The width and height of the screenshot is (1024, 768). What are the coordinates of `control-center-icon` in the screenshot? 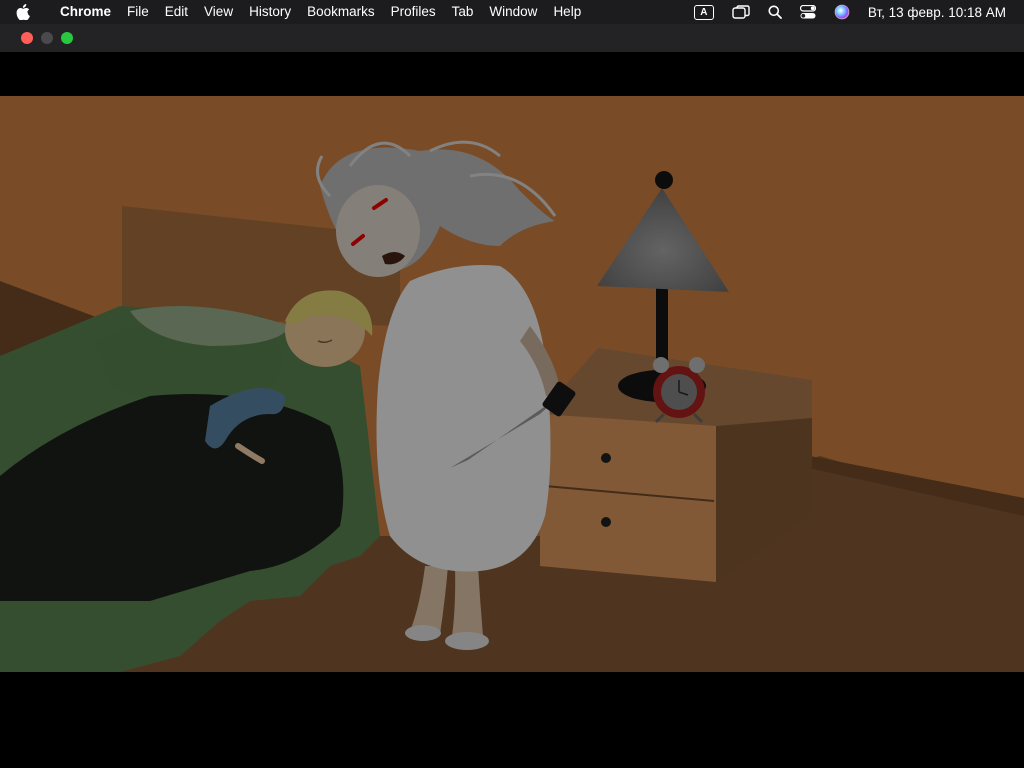 It's located at (807, 12).